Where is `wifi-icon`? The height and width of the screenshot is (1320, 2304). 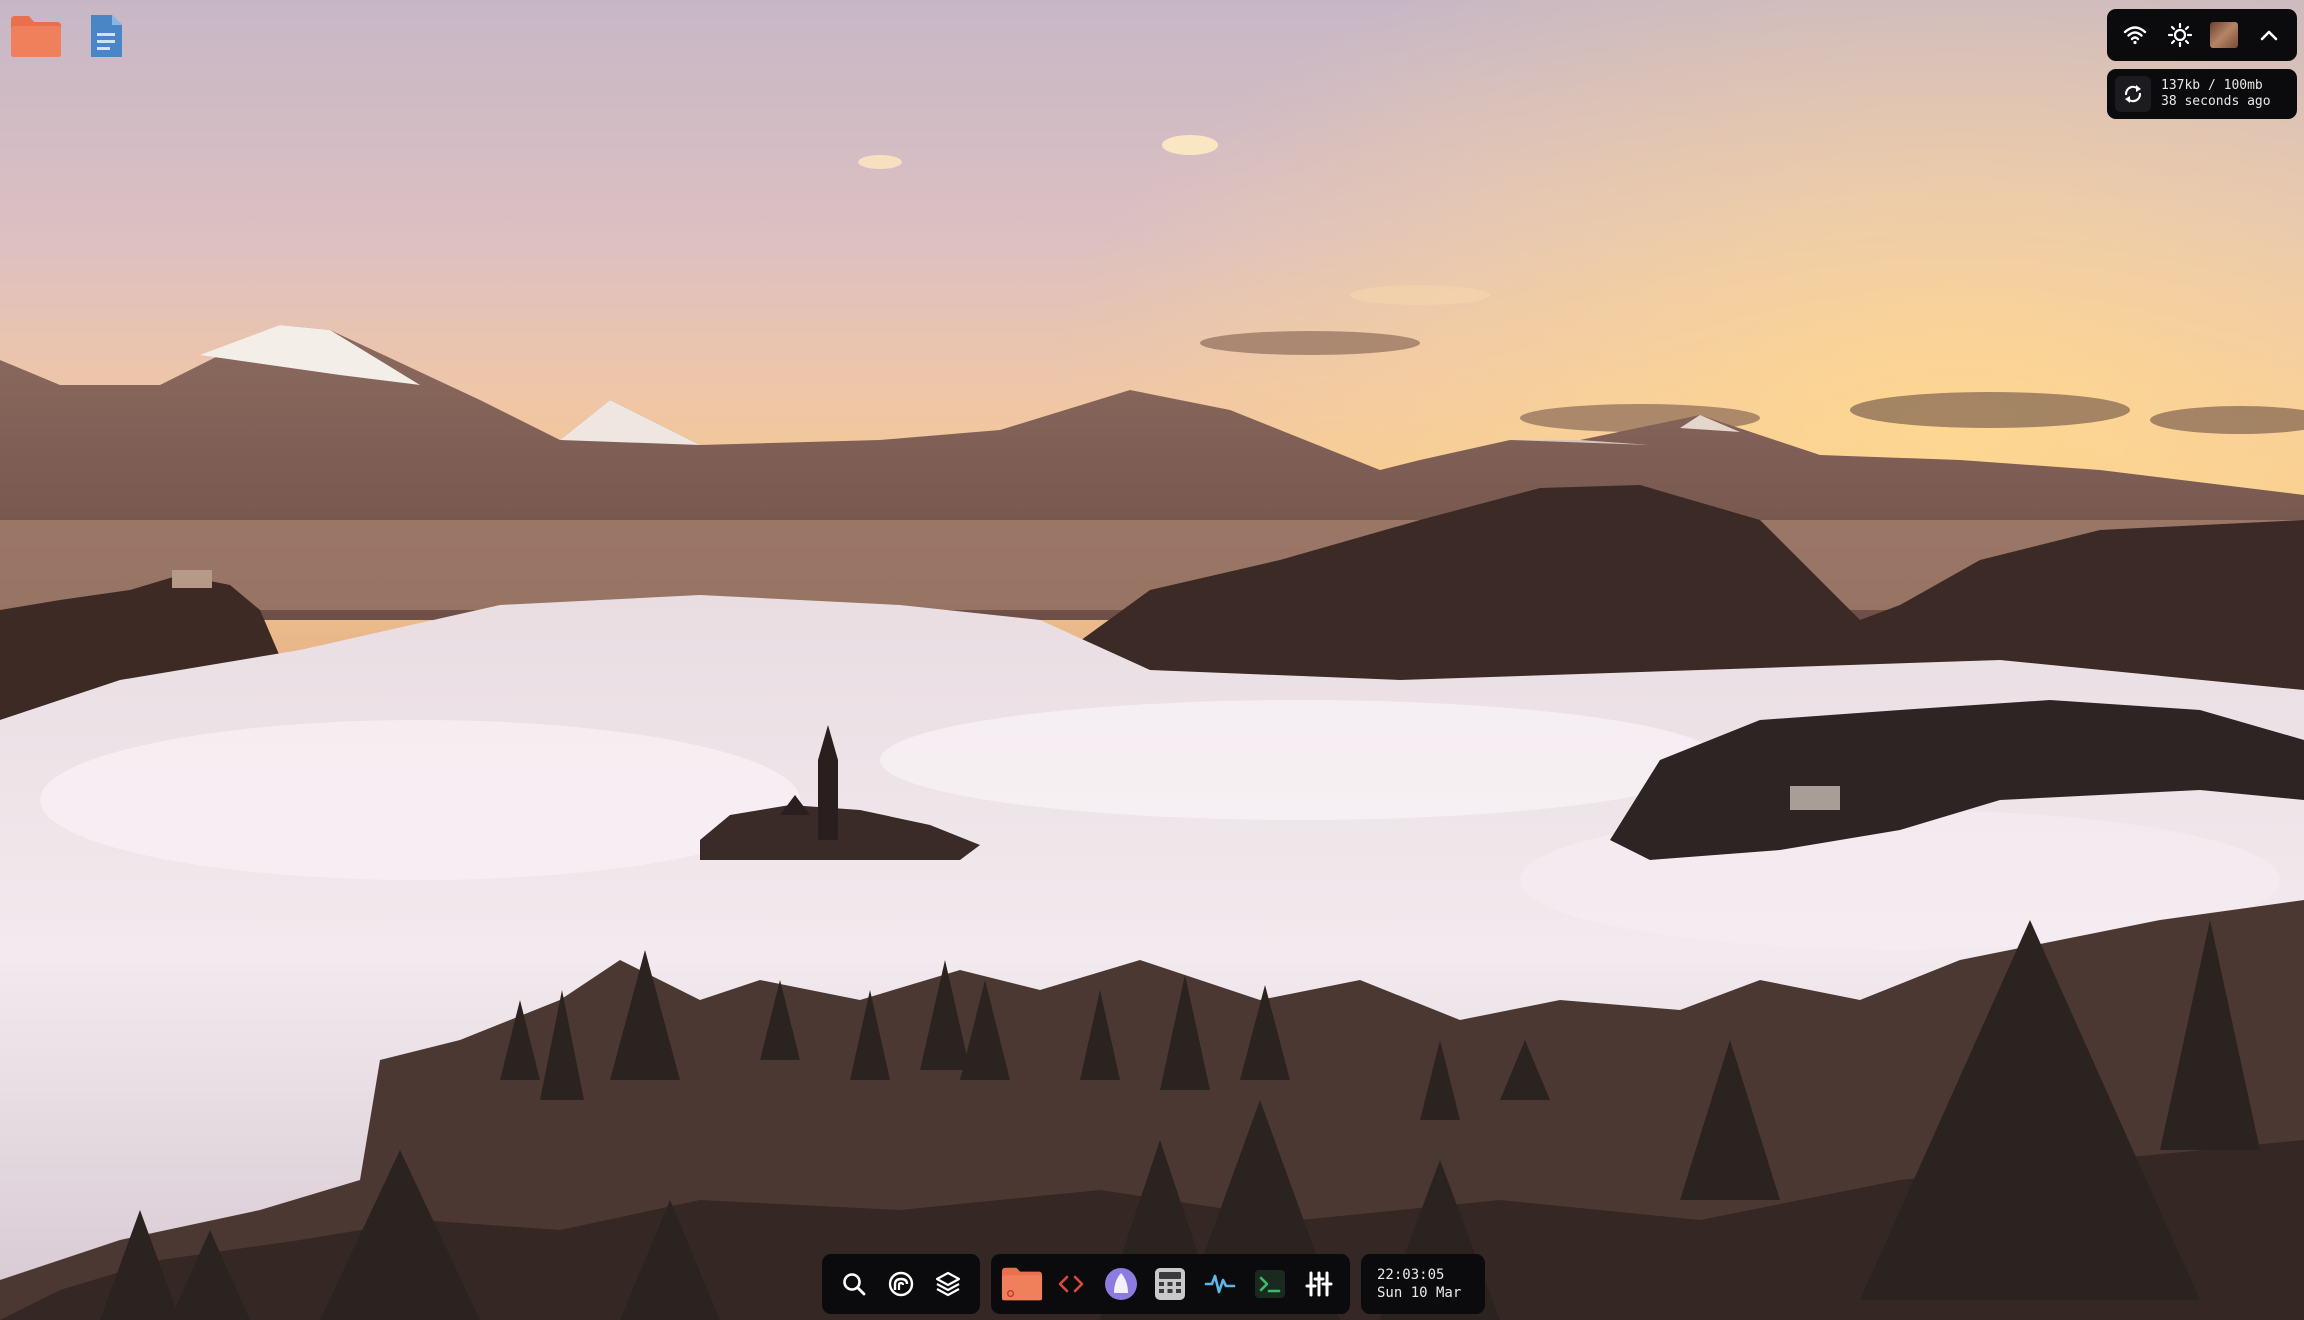
wifi-icon is located at coordinates (2135, 35).